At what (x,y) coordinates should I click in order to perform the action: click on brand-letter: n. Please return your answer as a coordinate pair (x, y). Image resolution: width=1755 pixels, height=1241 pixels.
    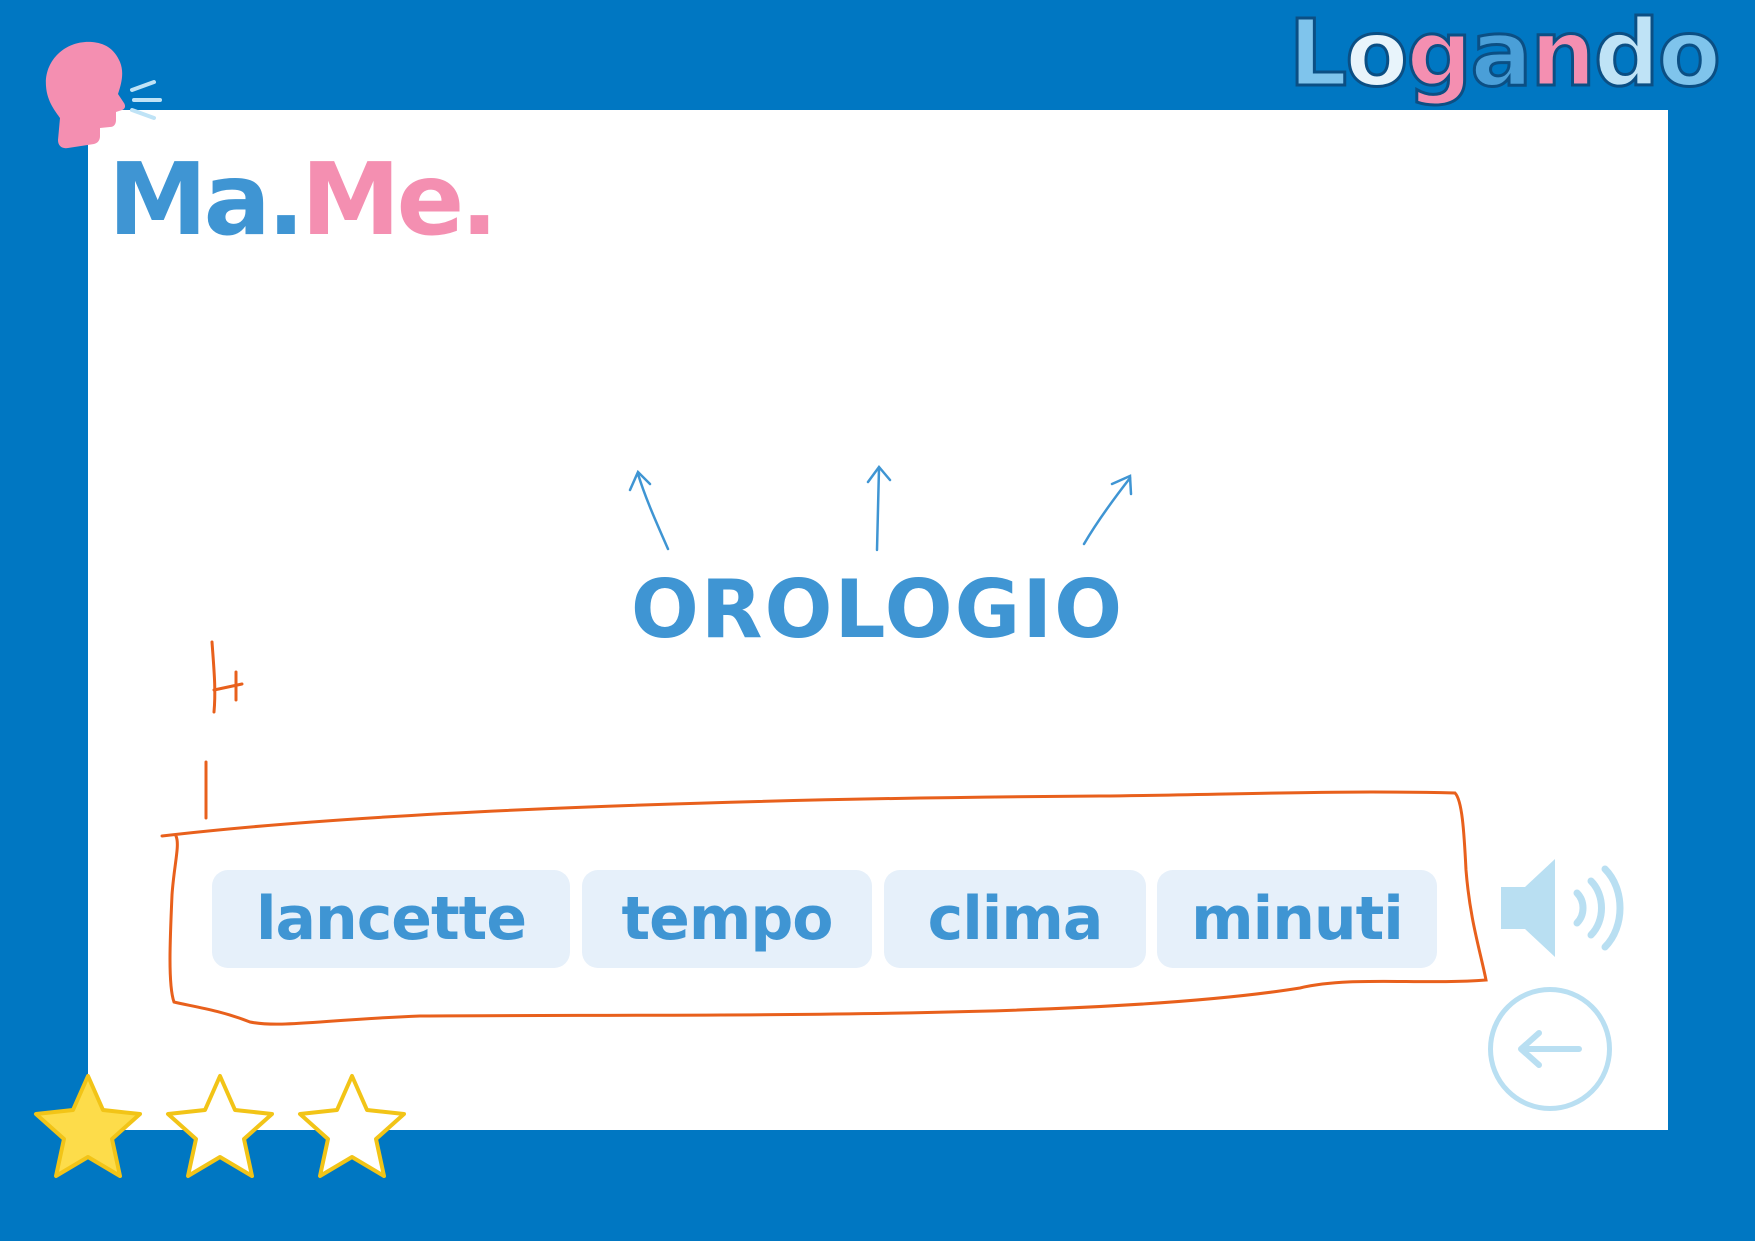
    Looking at the image, I should click on (1563, 53).